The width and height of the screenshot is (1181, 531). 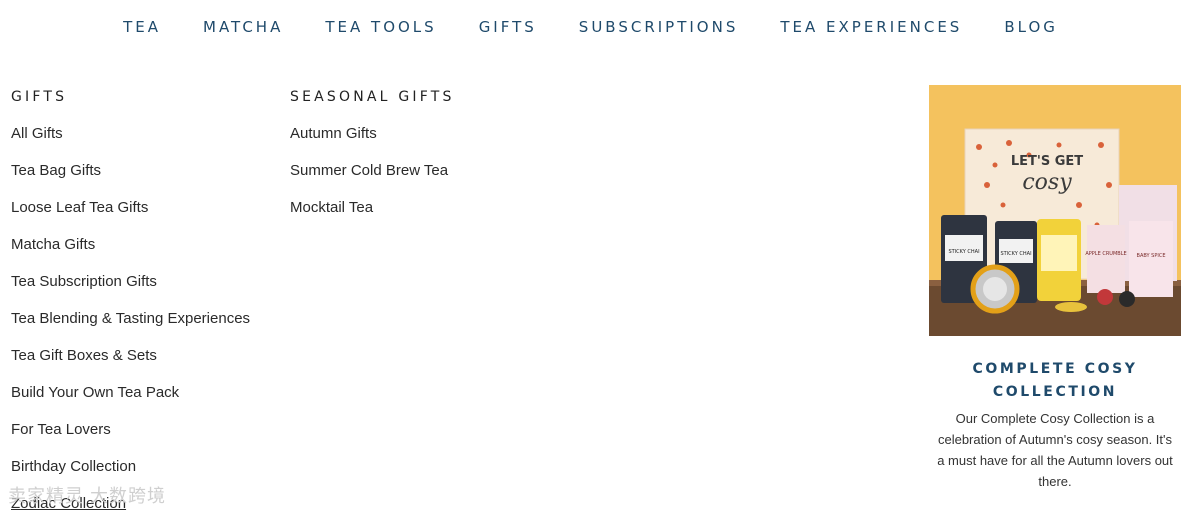 What do you see at coordinates (1047, 161) in the screenshot?
I see `box-text-line1: LET'S GET` at bounding box center [1047, 161].